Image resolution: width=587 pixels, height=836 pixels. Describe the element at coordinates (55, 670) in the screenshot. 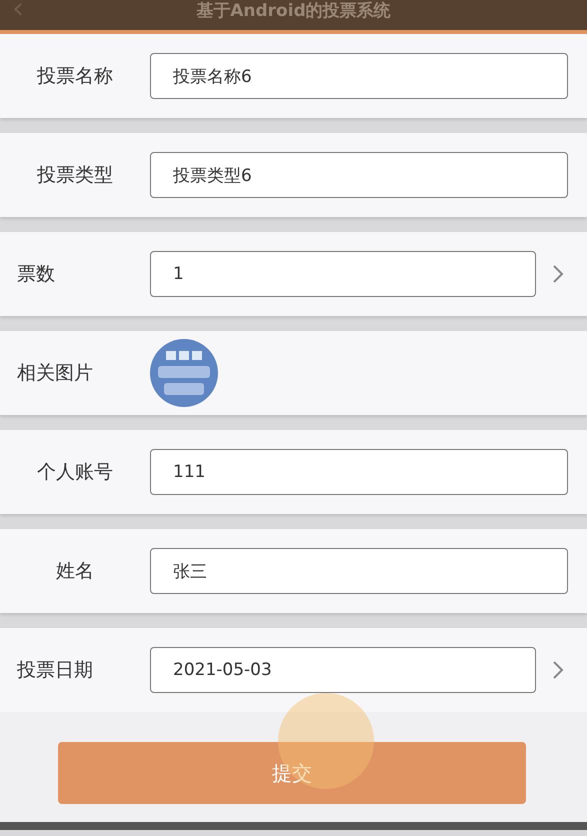

I see `field-label: 投票日期` at that location.